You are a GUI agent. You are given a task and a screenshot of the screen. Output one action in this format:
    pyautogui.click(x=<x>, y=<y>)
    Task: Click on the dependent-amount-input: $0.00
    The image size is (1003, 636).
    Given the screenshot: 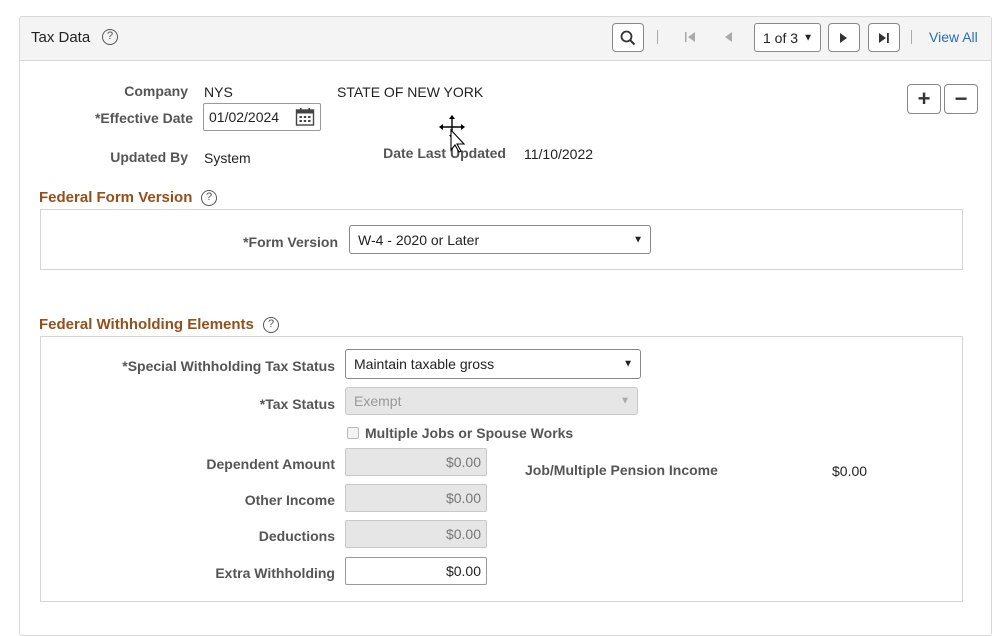 What is the action you would take?
    pyautogui.click(x=416, y=462)
    